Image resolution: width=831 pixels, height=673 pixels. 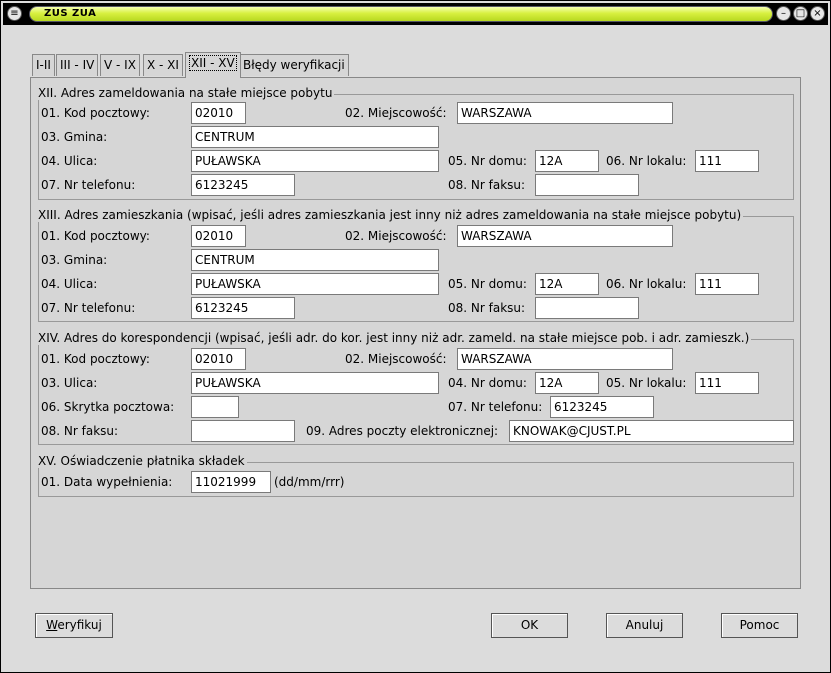 What do you see at coordinates (646, 383) in the screenshot?
I see `xiv-lokalu-label: 05. Nr lokalu:` at bounding box center [646, 383].